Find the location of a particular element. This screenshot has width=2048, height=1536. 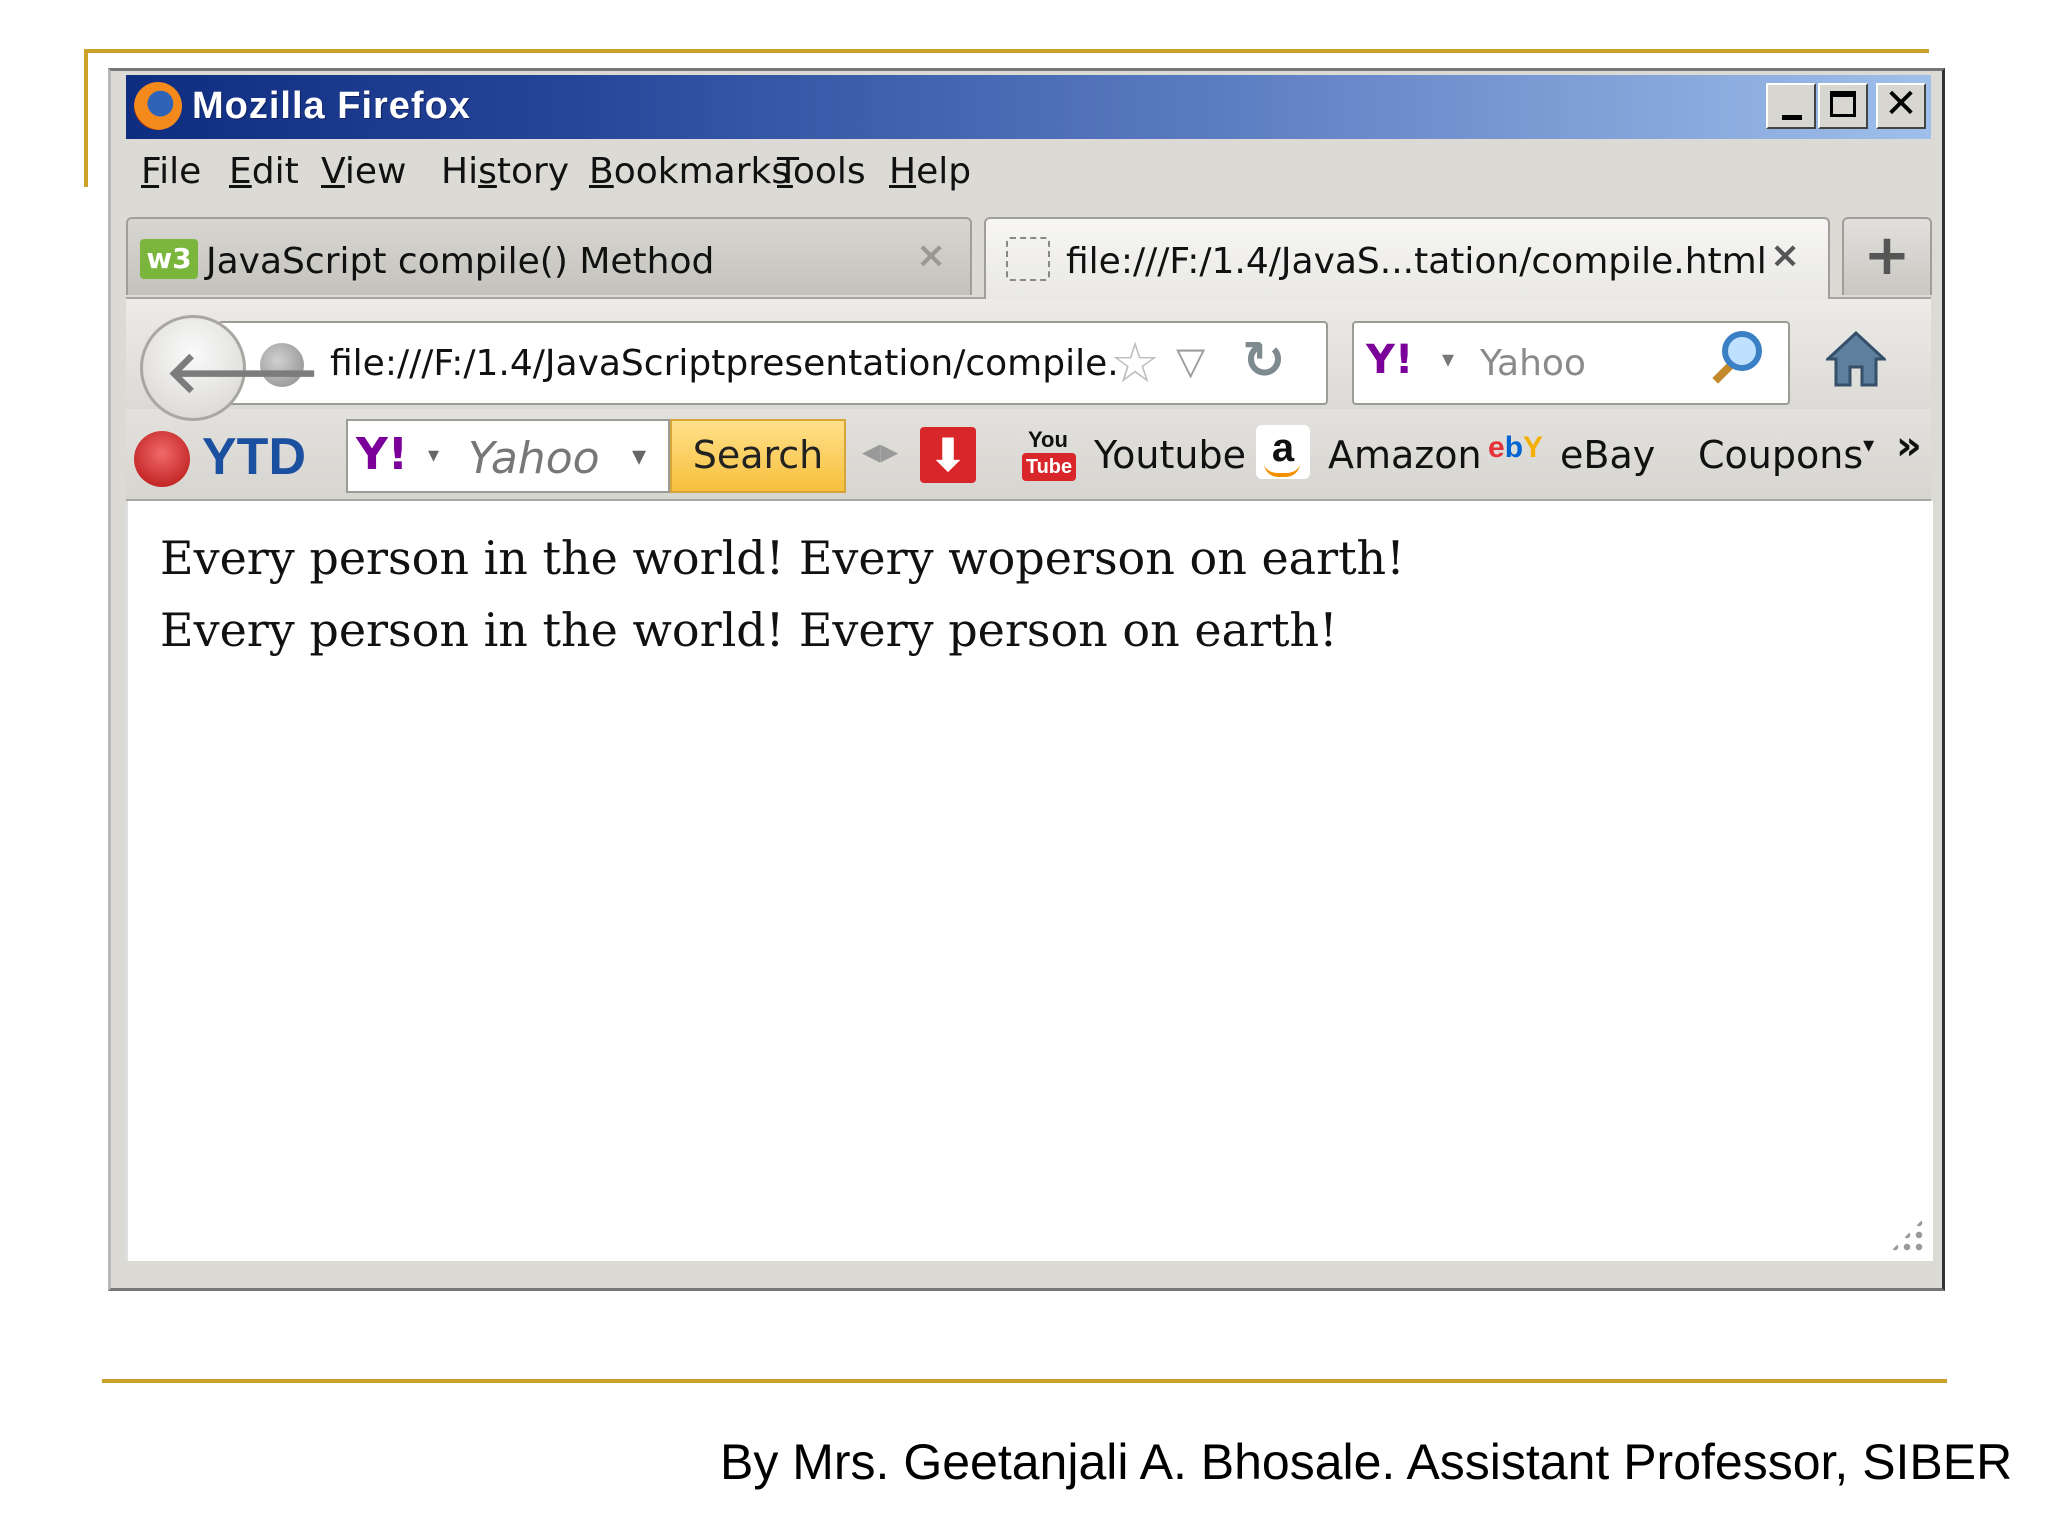

bookmark-label: eBay is located at coordinates (1608, 455).